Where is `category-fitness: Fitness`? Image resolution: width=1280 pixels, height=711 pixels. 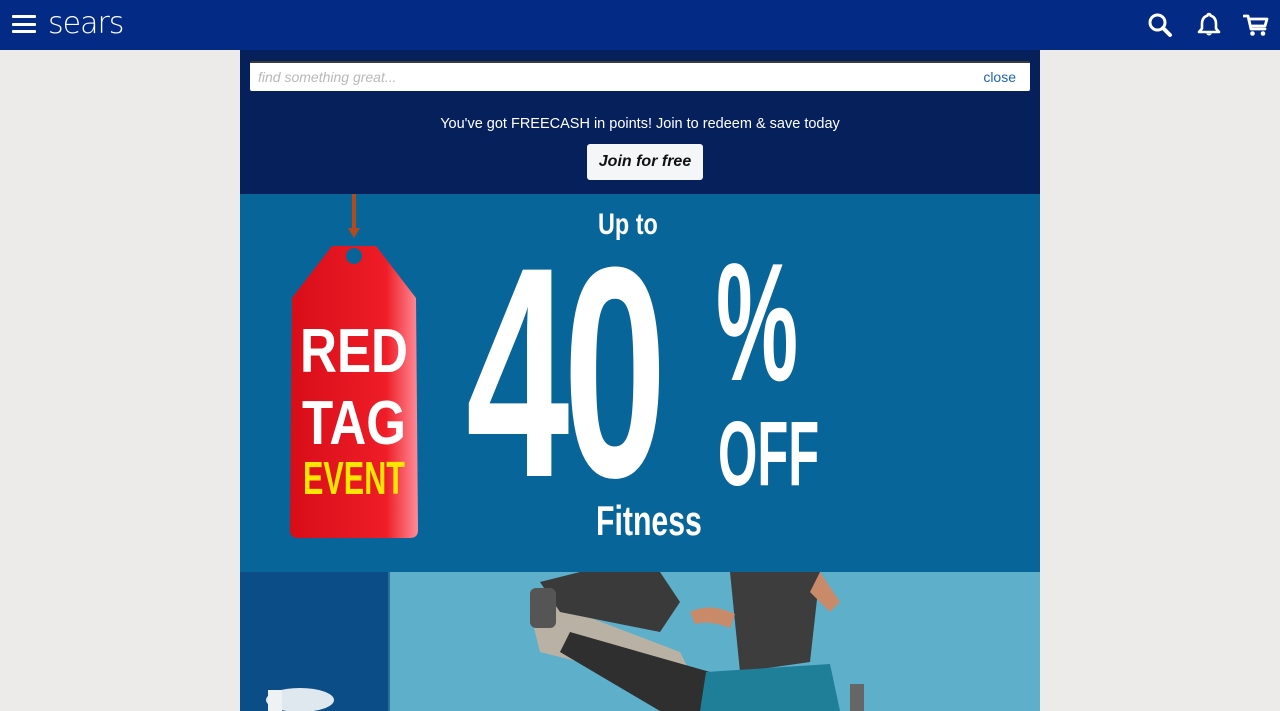
category-fitness: Fitness is located at coordinates (649, 520).